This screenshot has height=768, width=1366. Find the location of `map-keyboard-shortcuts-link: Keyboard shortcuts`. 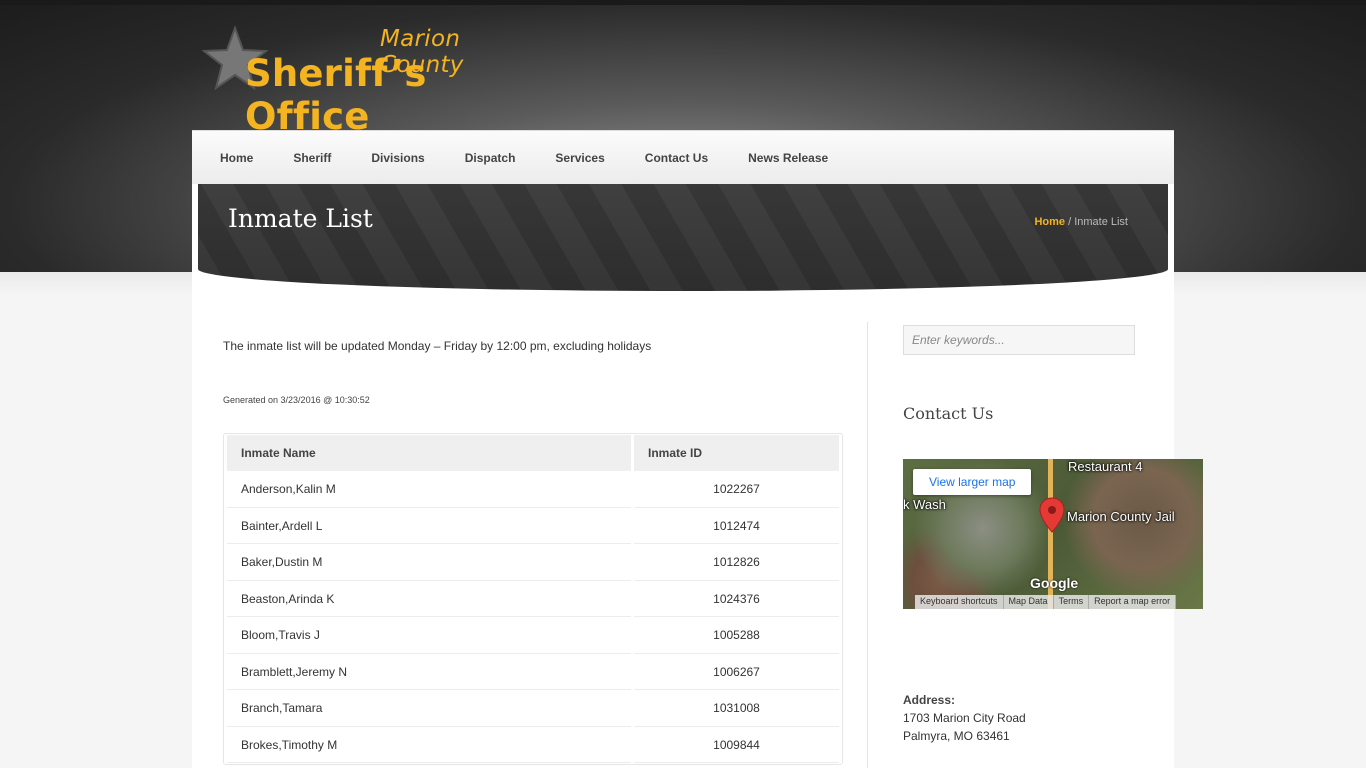

map-keyboard-shortcuts-link: Keyboard shortcuts is located at coordinates (959, 602).